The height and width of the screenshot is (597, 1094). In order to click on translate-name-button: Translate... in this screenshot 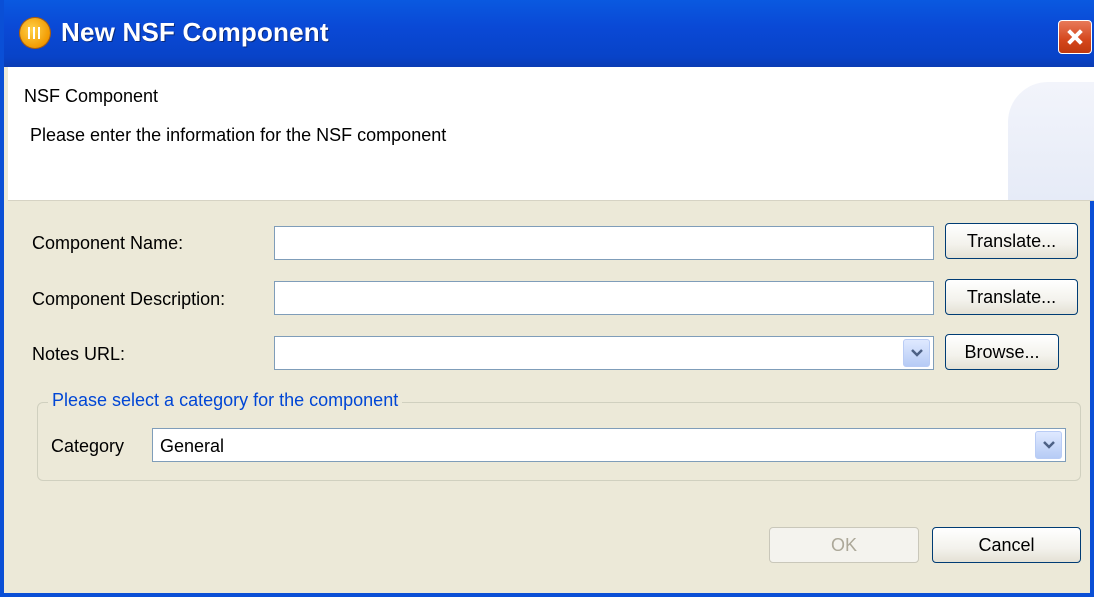, I will do `click(1011, 241)`.